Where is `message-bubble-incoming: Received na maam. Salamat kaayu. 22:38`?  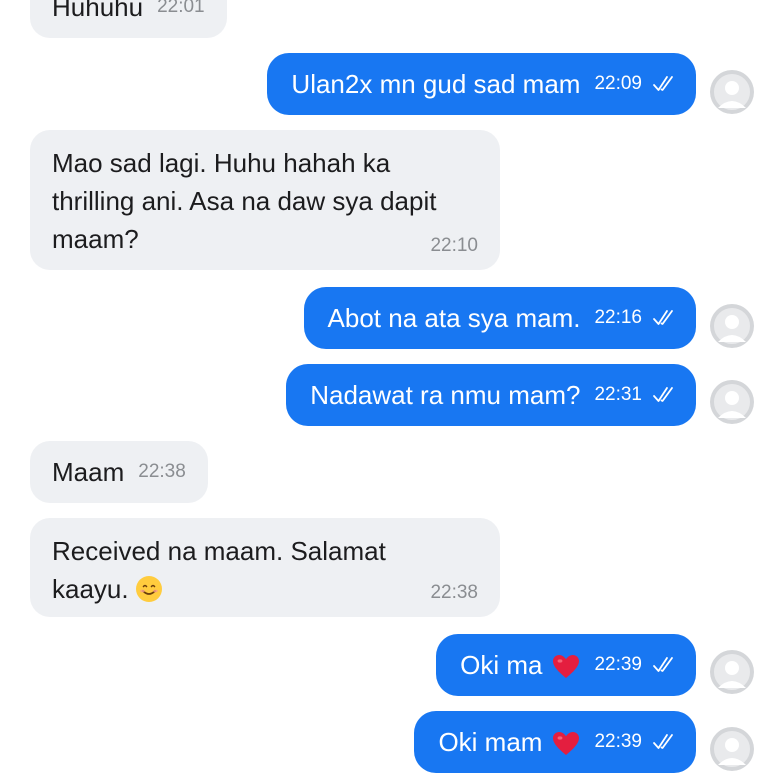
message-bubble-incoming: Received na maam. Salamat kaayu. 22:38 is located at coordinates (265, 567).